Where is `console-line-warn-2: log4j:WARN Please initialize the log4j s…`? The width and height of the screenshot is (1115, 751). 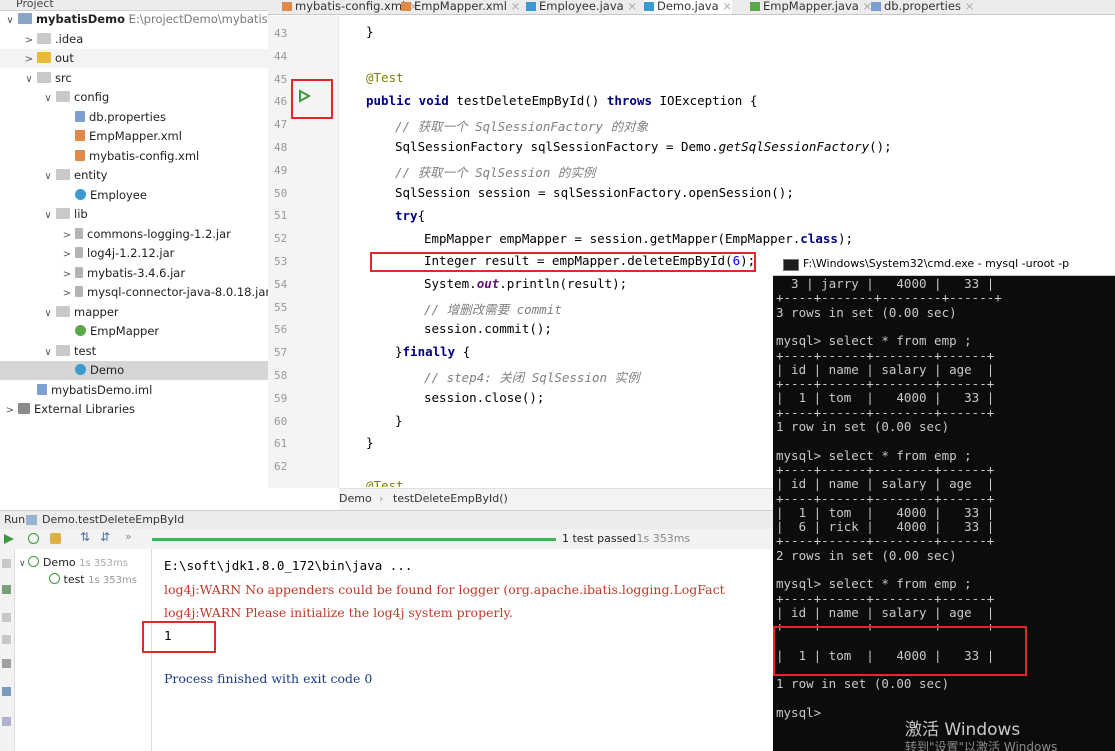
console-line-warn-2: log4j:WARN Please initialize the log4j s… is located at coordinates (338, 612).